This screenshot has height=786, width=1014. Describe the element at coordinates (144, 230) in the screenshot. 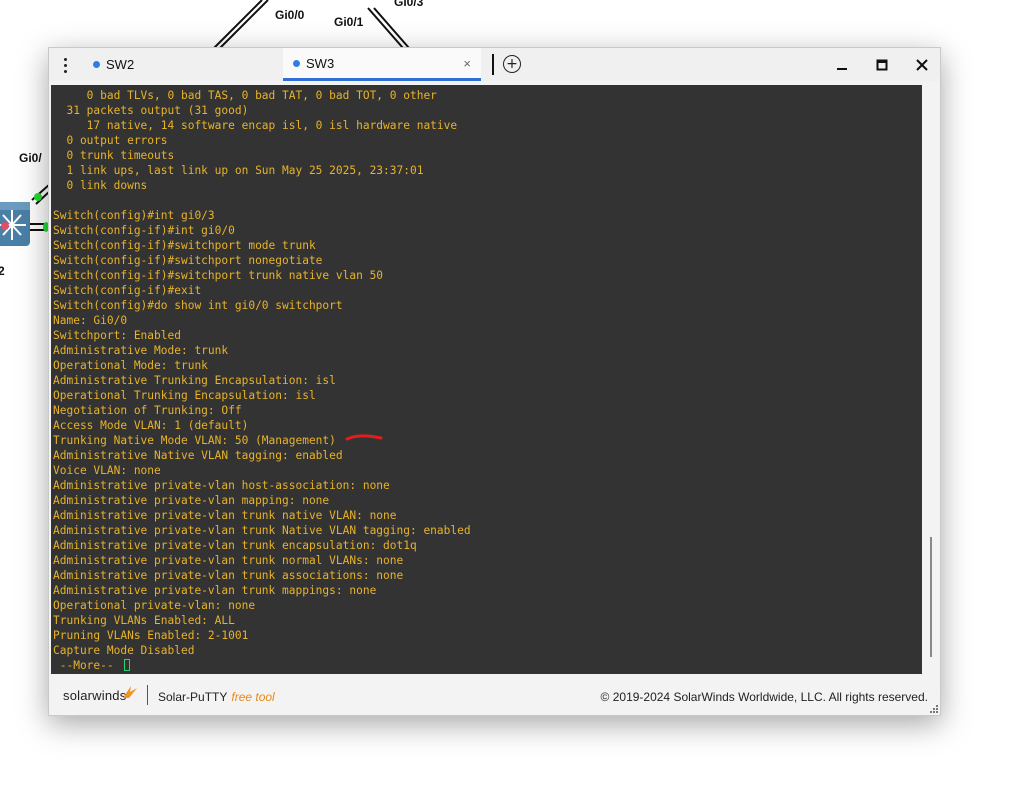

I see `terminal-line: Switch(config-if)#int gi0/0` at that location.